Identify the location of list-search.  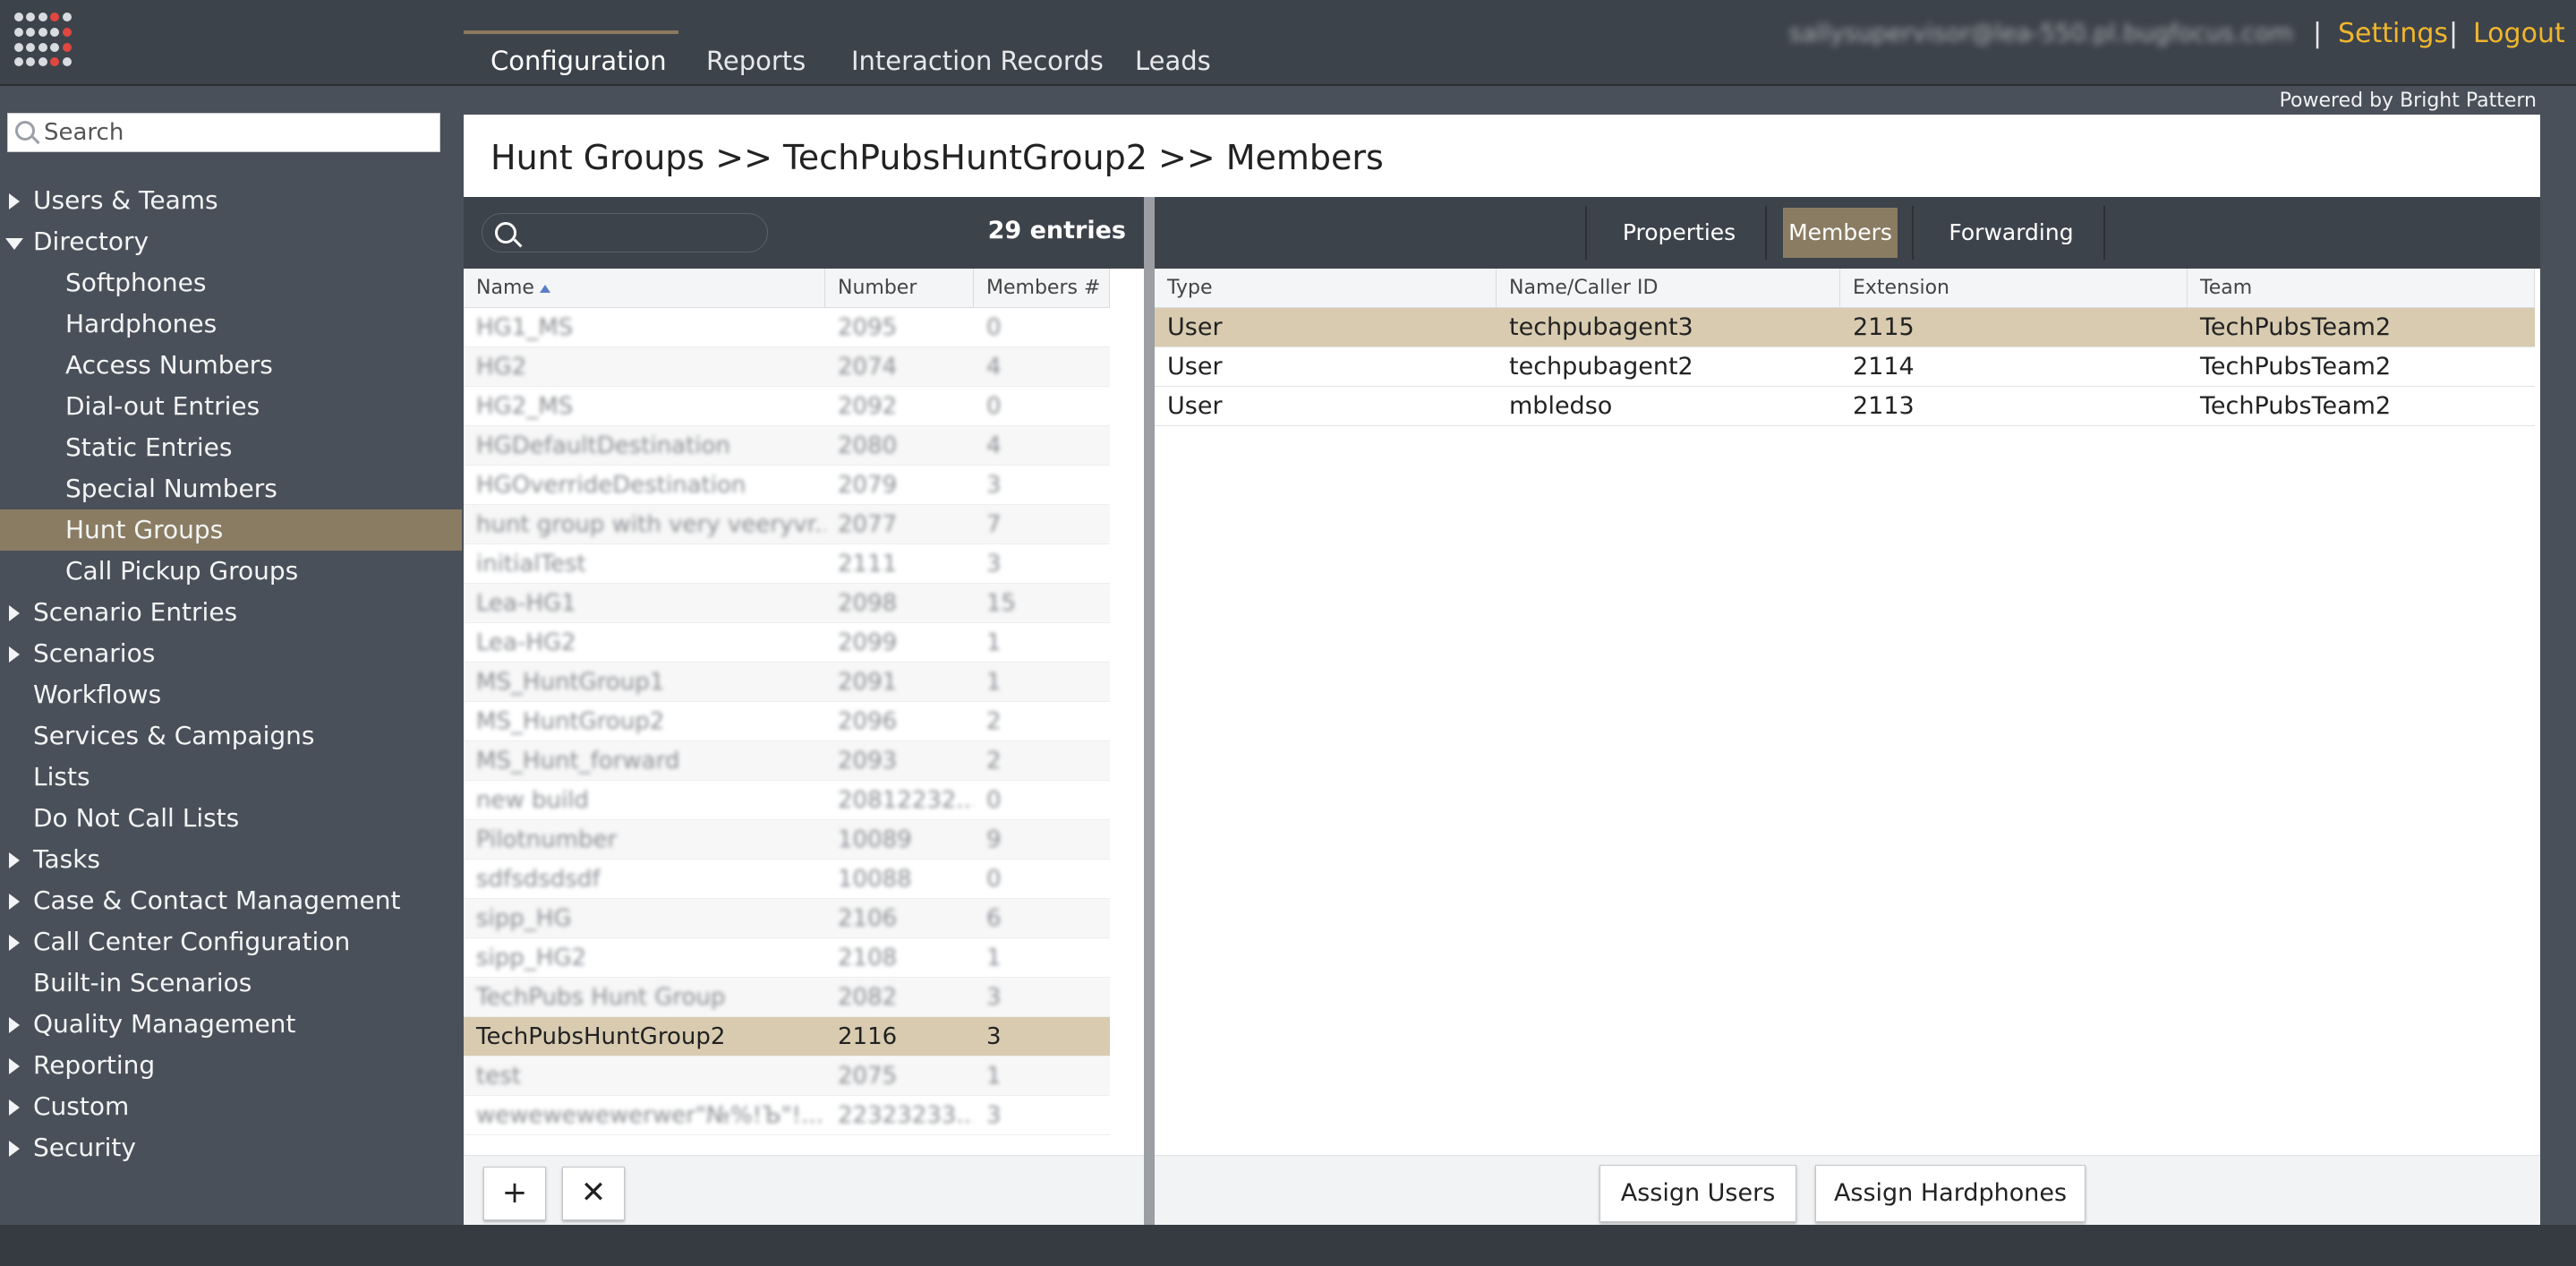
(625, 232).